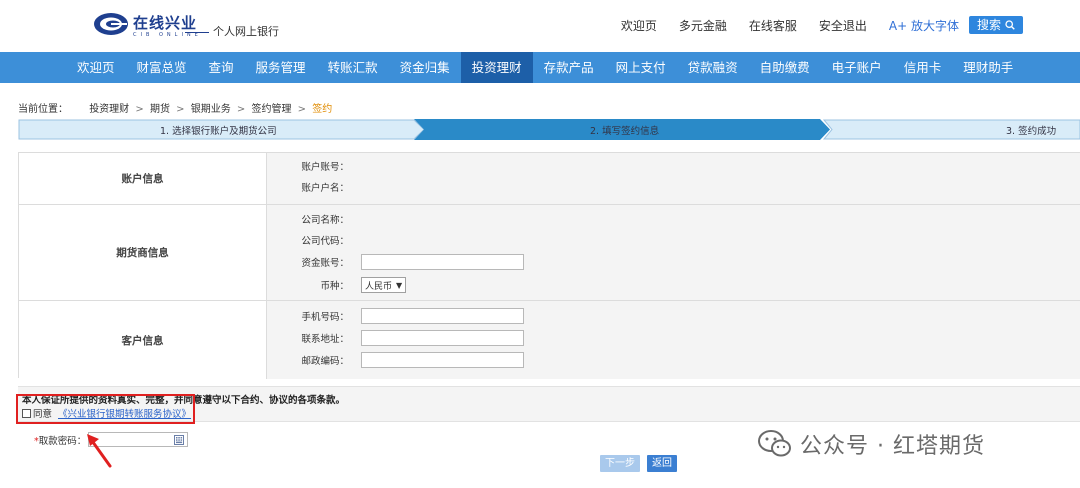 This screenshot has width=1080, height=488. What do you see at coordinates (496, 67) in the screenshot?
I see `nav-investment: 投资理财` at bounding box center [496, 67].